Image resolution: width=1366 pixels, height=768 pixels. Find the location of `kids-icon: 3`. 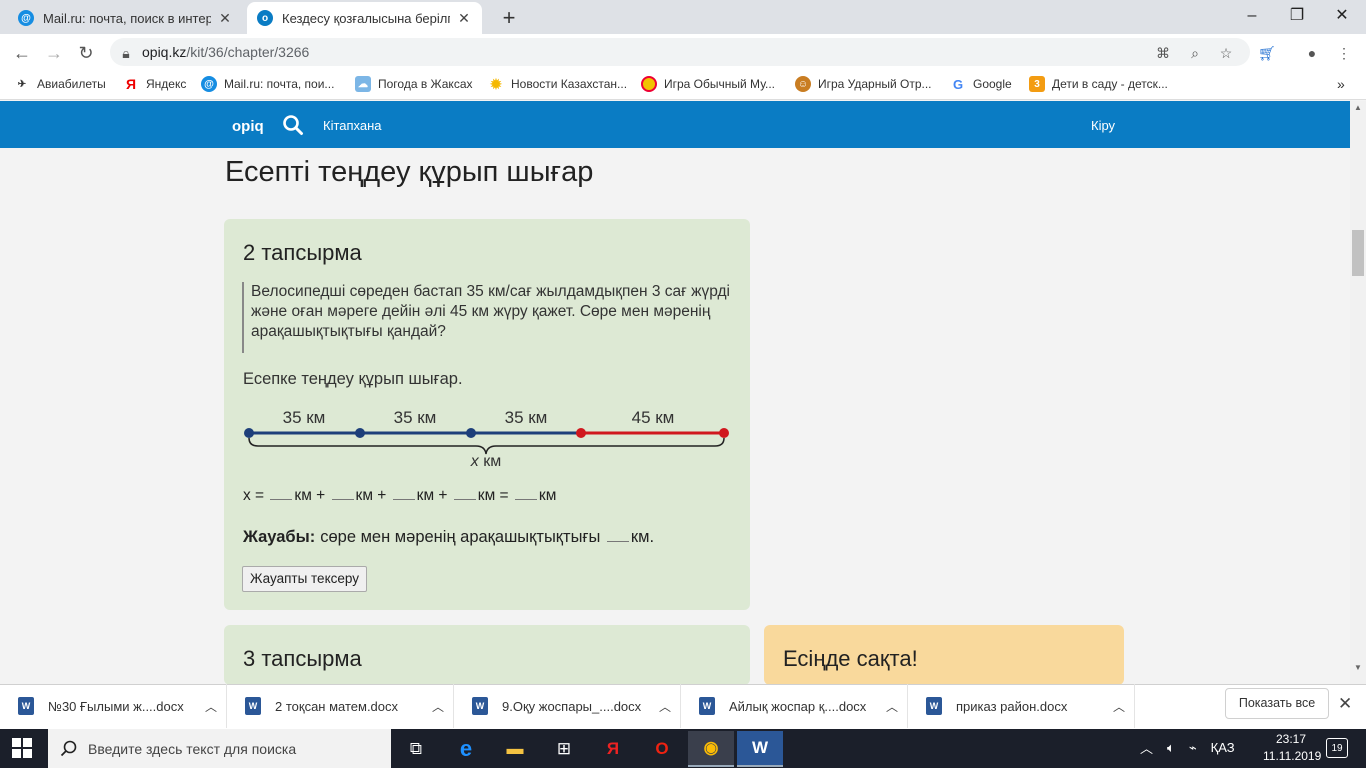

kids-icon: 3 is located at coordinates (1037, 84).